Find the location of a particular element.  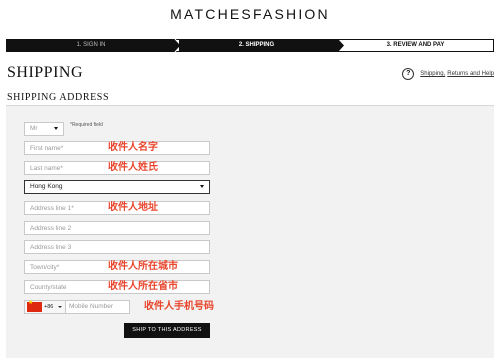

step-review-and-pay: 3. REVIEW AND PAY is located at coordinates (415, 45).